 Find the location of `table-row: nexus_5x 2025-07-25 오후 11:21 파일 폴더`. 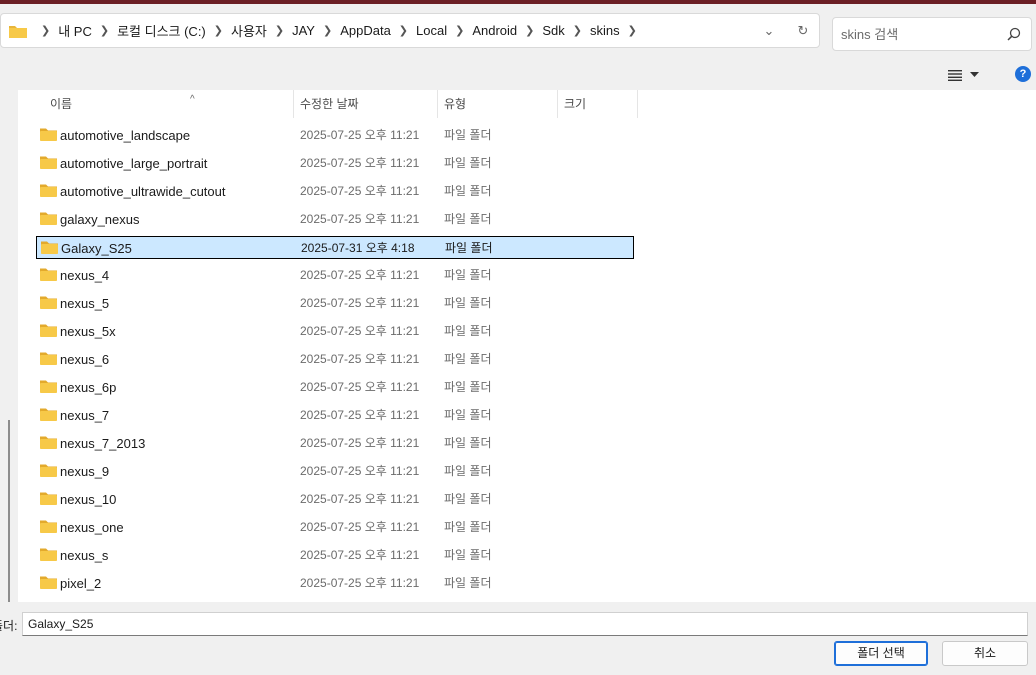

table-row: nexus_5x 2025-07-25 오후 11:21 파일 폴더 is located at coordinates (335, 331).